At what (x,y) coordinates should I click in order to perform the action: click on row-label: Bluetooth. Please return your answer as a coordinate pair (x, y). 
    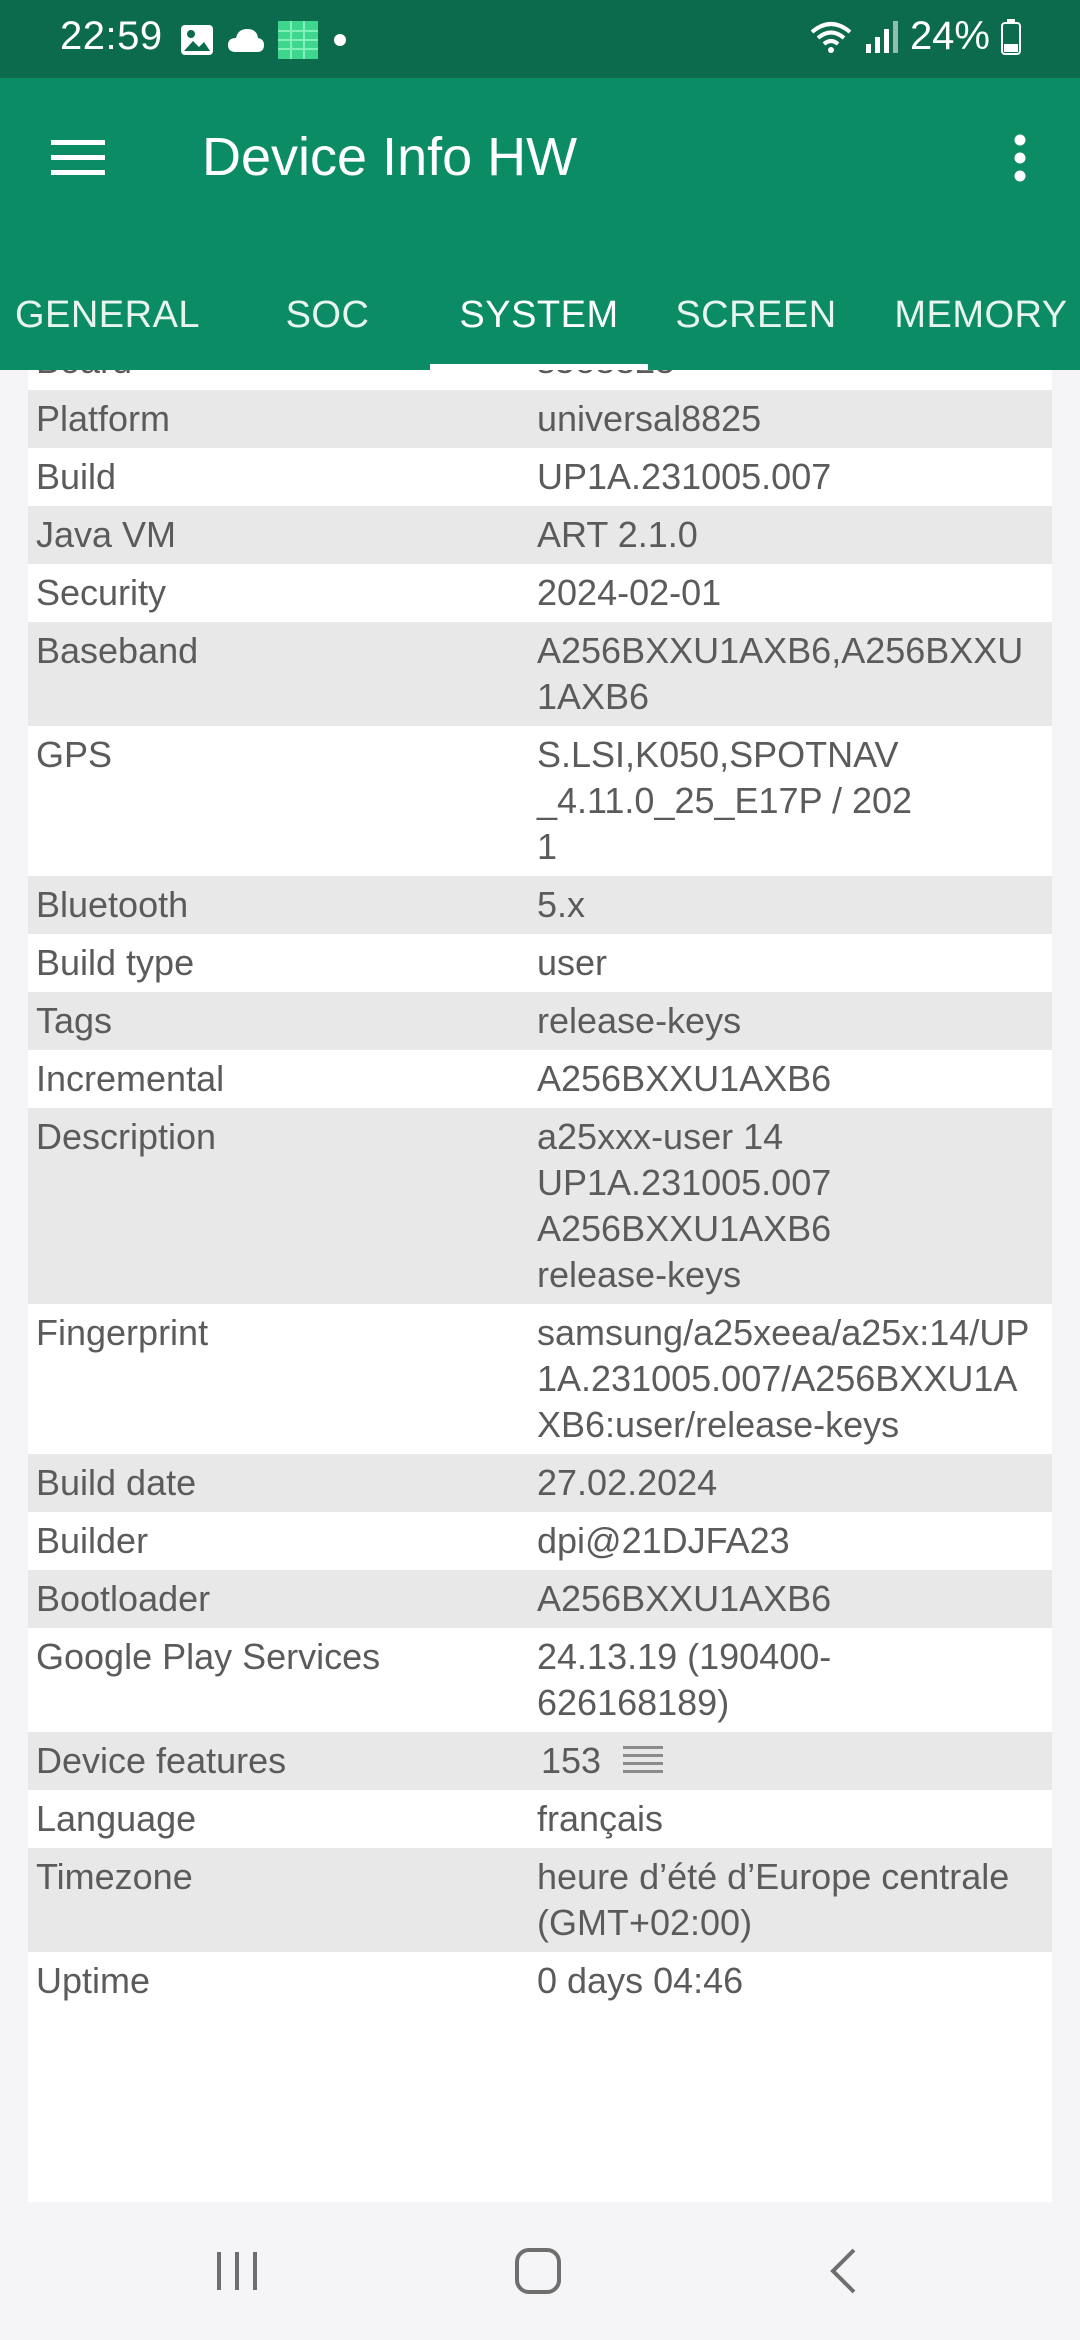
    Looking at the image, I should click on (112, 904).